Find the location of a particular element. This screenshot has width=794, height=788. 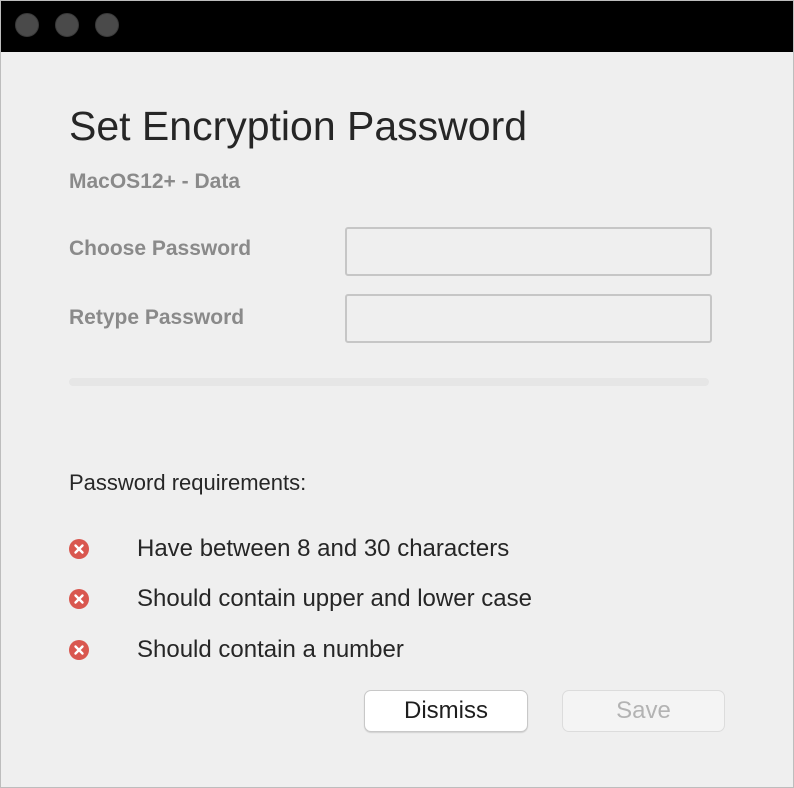

save-button: Save is located at coordinates (643, 711).